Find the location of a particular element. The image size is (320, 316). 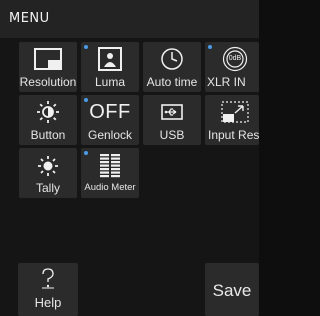

tile-xlr-in: 0dB XLR IN is located at coordinates (232, 67).